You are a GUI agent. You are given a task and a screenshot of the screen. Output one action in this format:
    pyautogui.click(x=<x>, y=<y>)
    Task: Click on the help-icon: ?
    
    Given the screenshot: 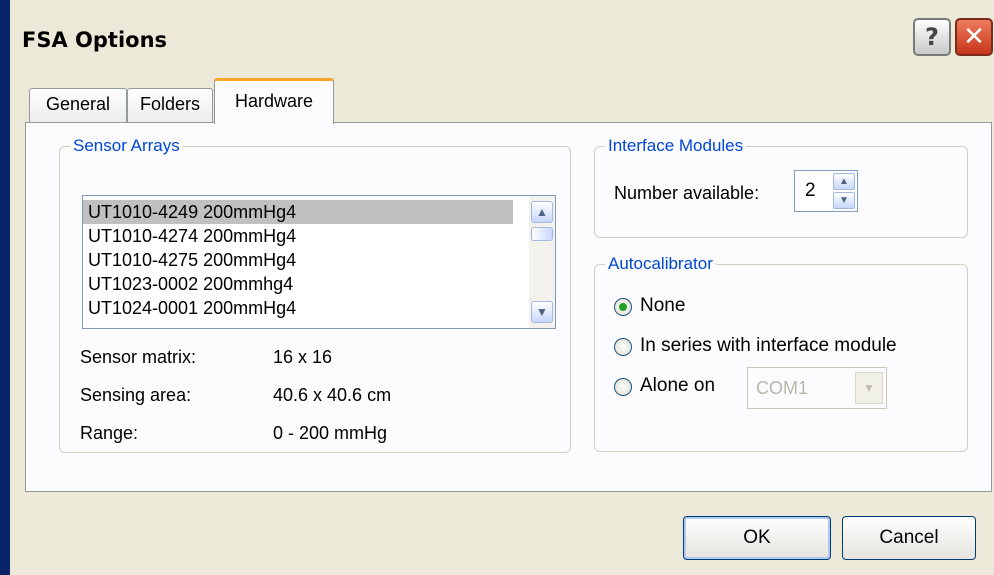 What is the action you would take?
    pyautogui.click(x=932, y=37)
    